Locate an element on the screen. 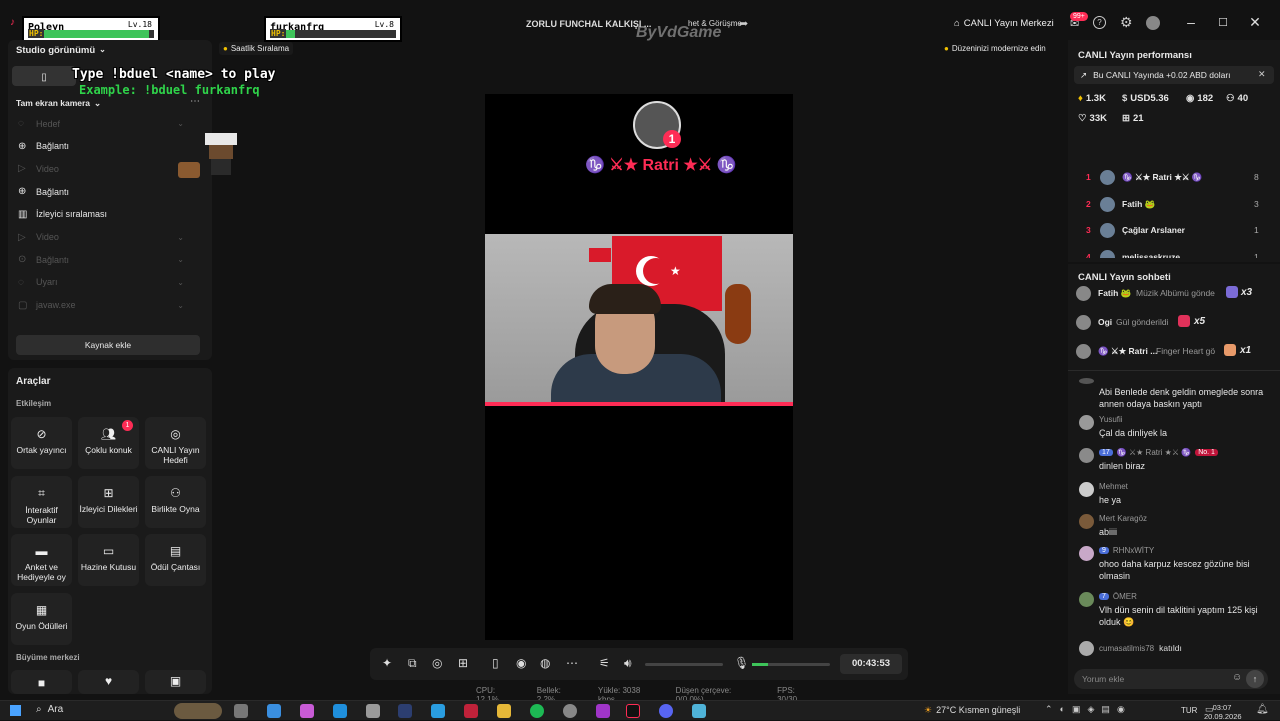 The height and width of the screenshot is (721, 1280). chat-text: he ya is located at coordinates (1110, 500).